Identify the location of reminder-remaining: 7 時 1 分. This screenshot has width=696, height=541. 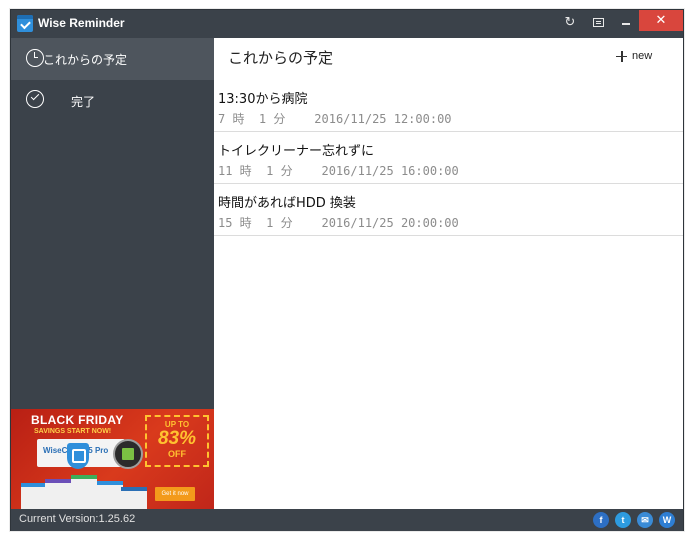
(252, 119).